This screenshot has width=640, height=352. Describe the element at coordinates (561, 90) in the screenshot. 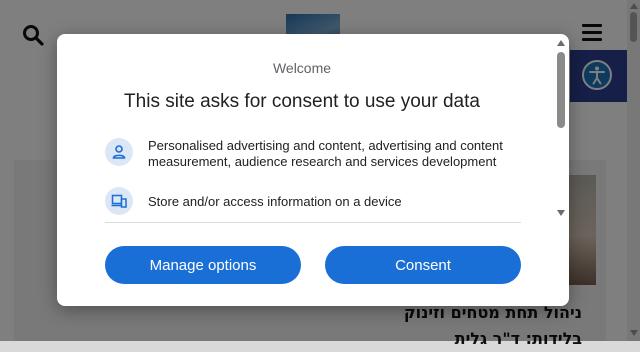

I see `dialog-scroll-thumb` at that location.